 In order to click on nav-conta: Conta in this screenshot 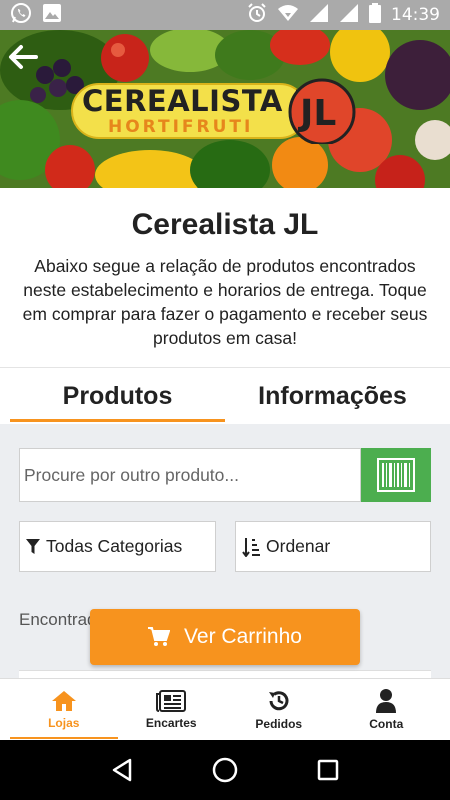, I will do `click(387, 709)`.